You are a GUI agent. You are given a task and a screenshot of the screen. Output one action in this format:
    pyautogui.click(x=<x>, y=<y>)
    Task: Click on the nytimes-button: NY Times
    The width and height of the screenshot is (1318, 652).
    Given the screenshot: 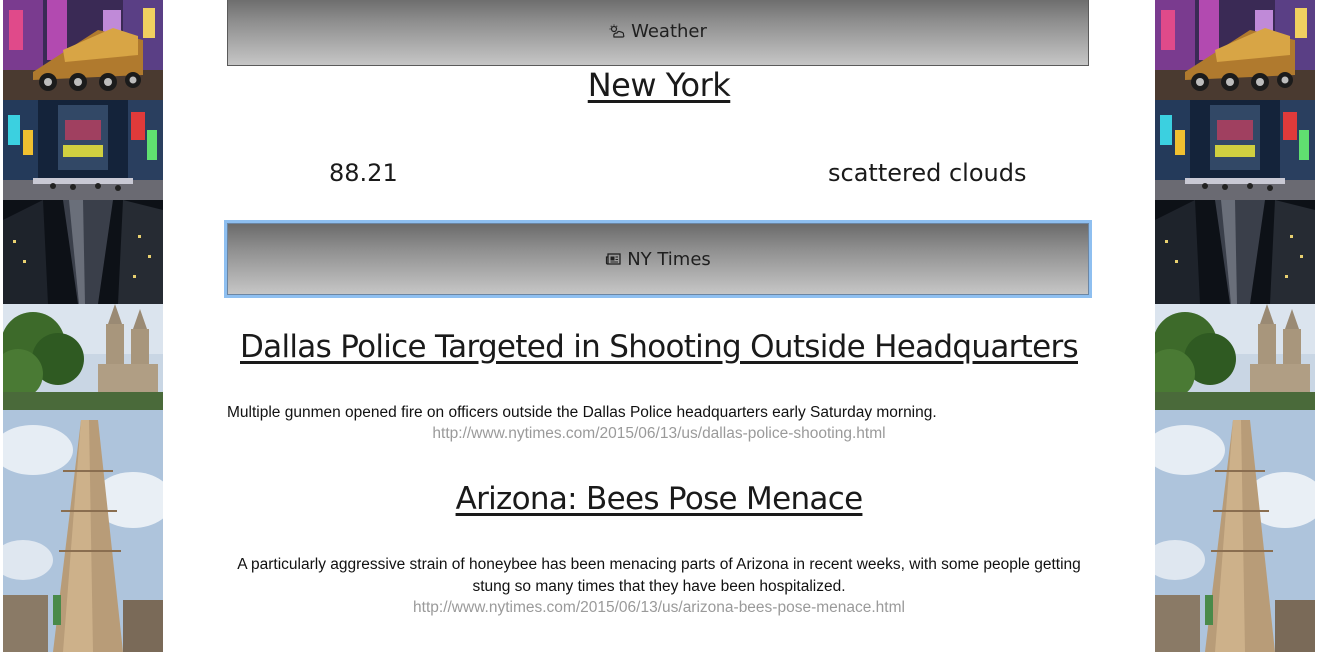 What is the action you would take?
    pyautogui.click(x=658, y=259)
    